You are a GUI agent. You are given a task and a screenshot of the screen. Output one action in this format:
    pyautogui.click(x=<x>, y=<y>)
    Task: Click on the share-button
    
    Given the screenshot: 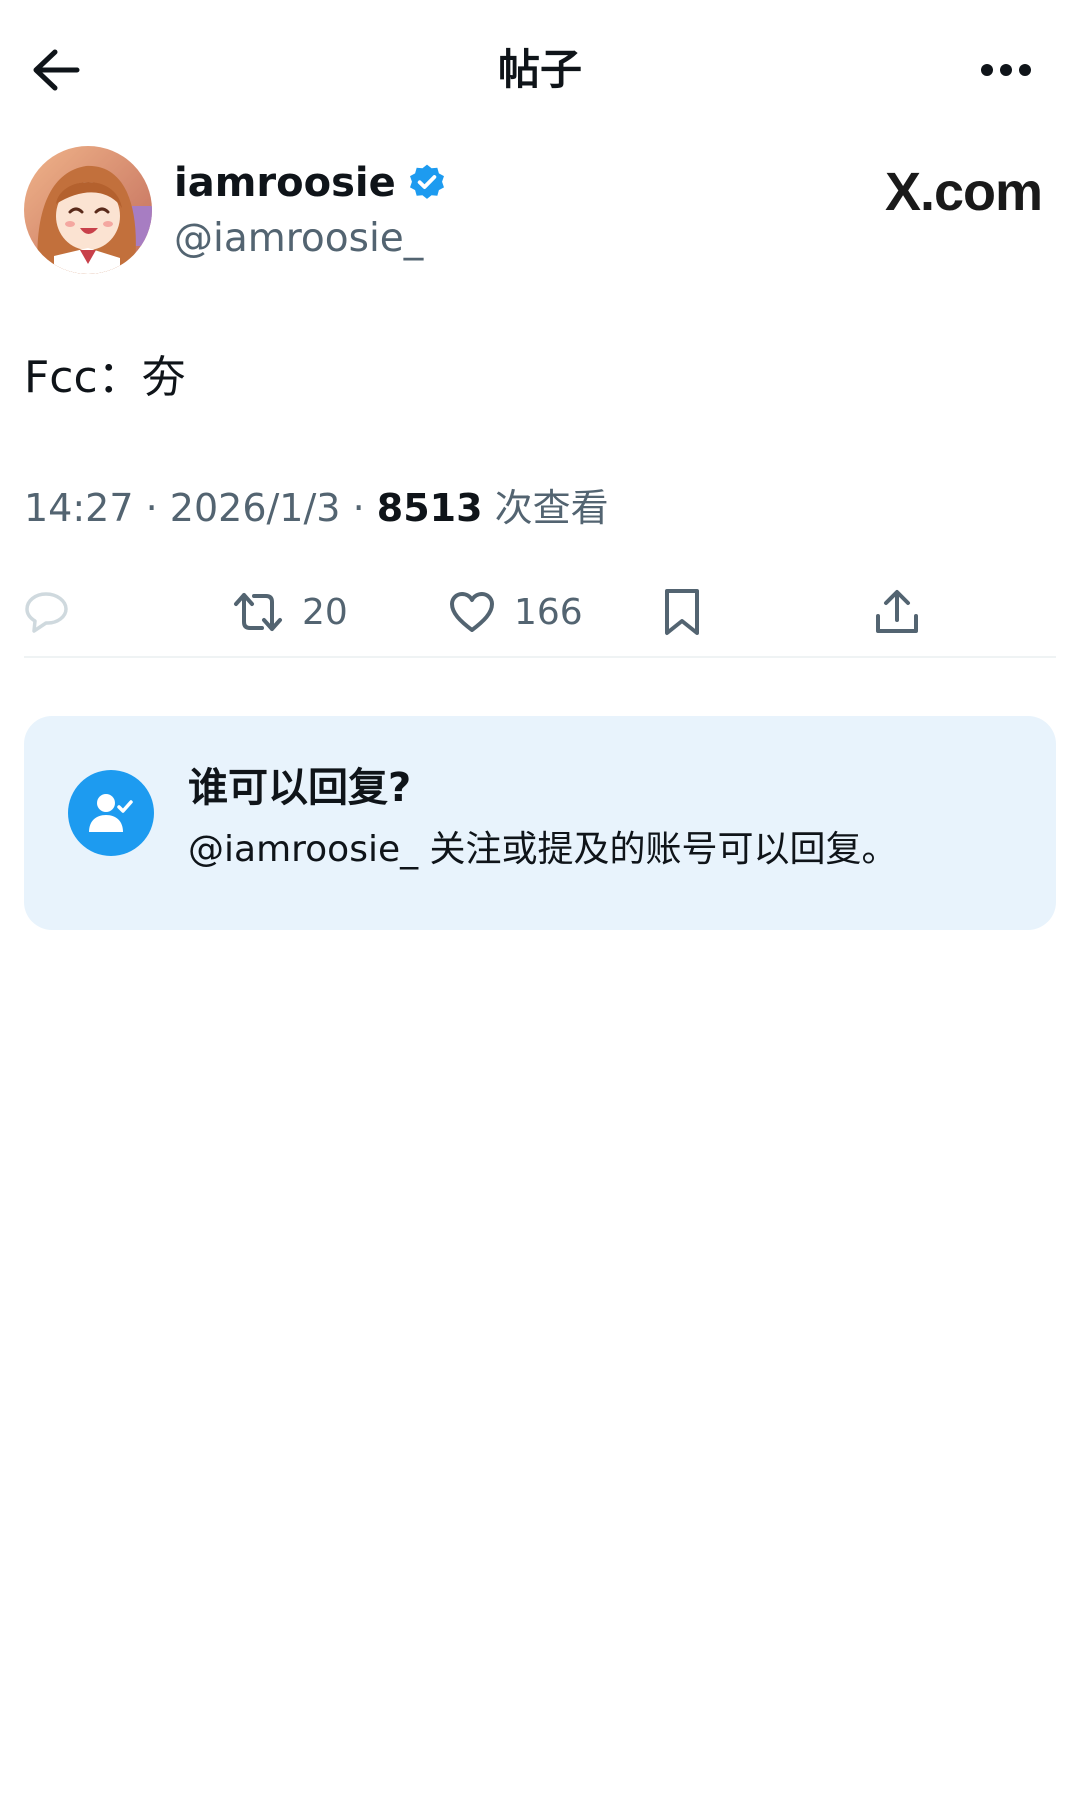 What is the action you would take?
    pyautogui.click(x=897, y=612)
    